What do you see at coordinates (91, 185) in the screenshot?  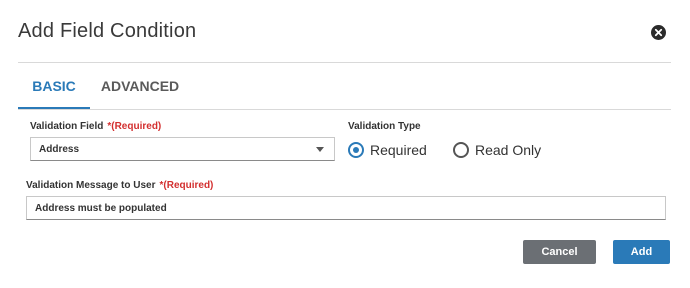 I see `validation-message-label-text: Validation Message to User` at bounding box center [91, 185].